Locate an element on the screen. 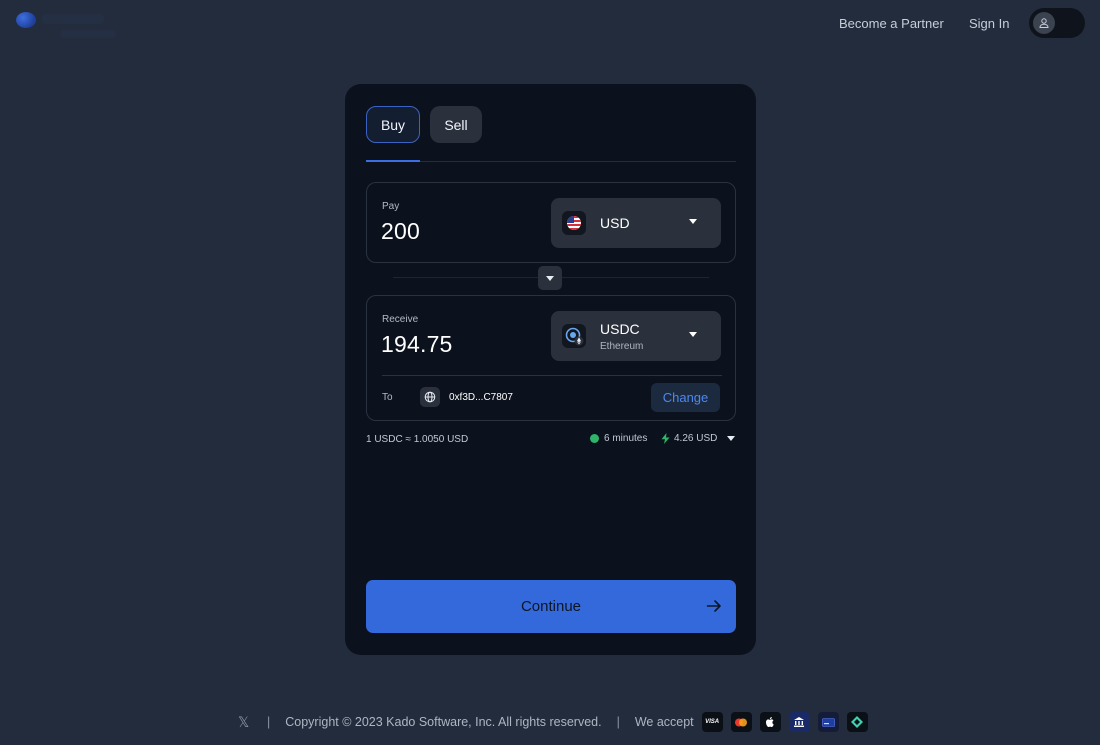 The width and height of the screenshot is (1100, 745). change-address-button: Change is located at coordinates (685, 397).